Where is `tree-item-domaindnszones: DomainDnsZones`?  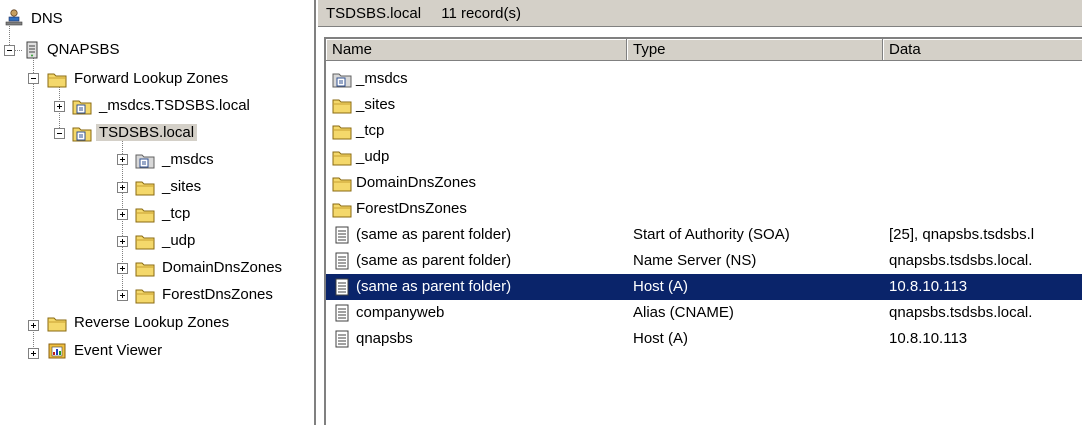 tree-item-domaindnszones: DomainDnsZones is located at coordinates (210, 268).